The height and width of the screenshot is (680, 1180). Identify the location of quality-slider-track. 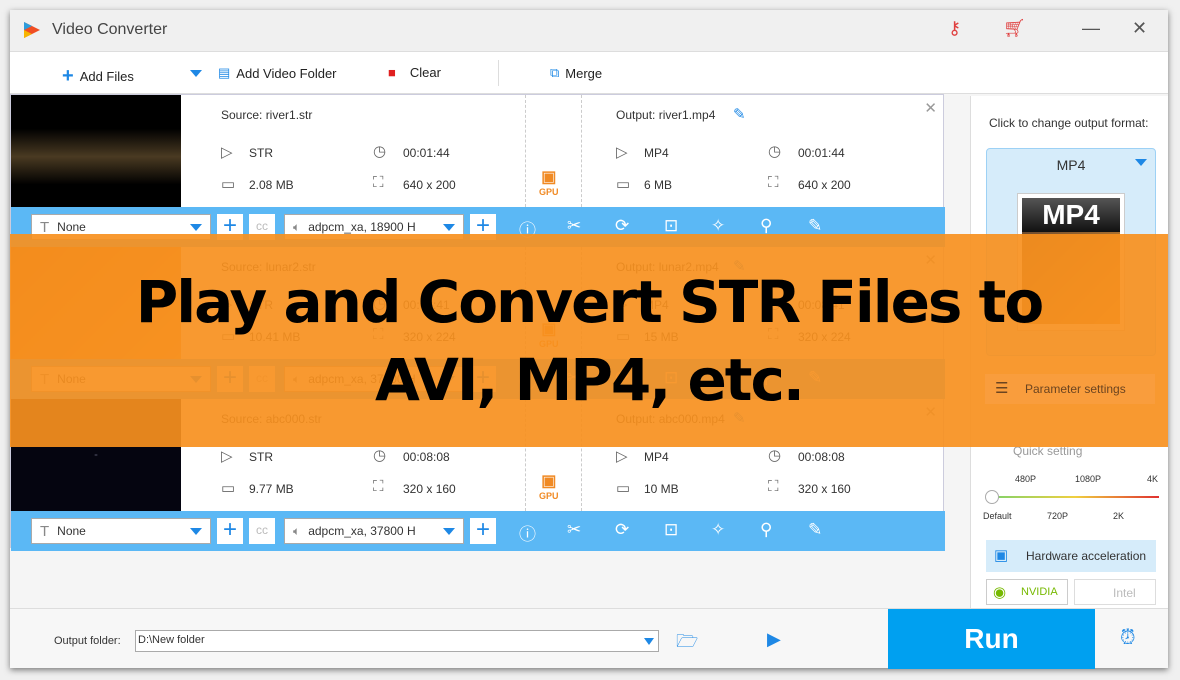
(1075, 497).